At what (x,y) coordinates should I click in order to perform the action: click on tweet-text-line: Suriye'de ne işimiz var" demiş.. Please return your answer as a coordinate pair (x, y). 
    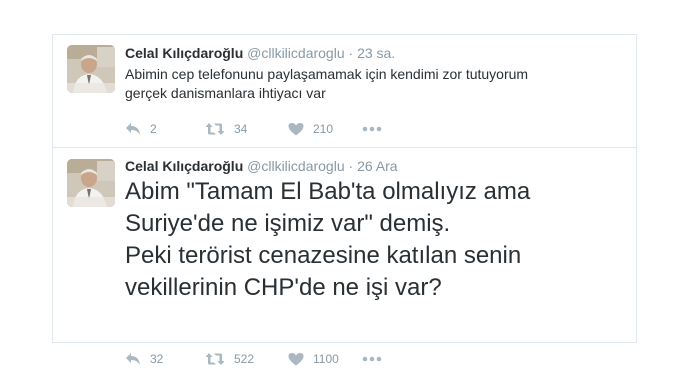
    Looking at the image, I should click on (288, 223).